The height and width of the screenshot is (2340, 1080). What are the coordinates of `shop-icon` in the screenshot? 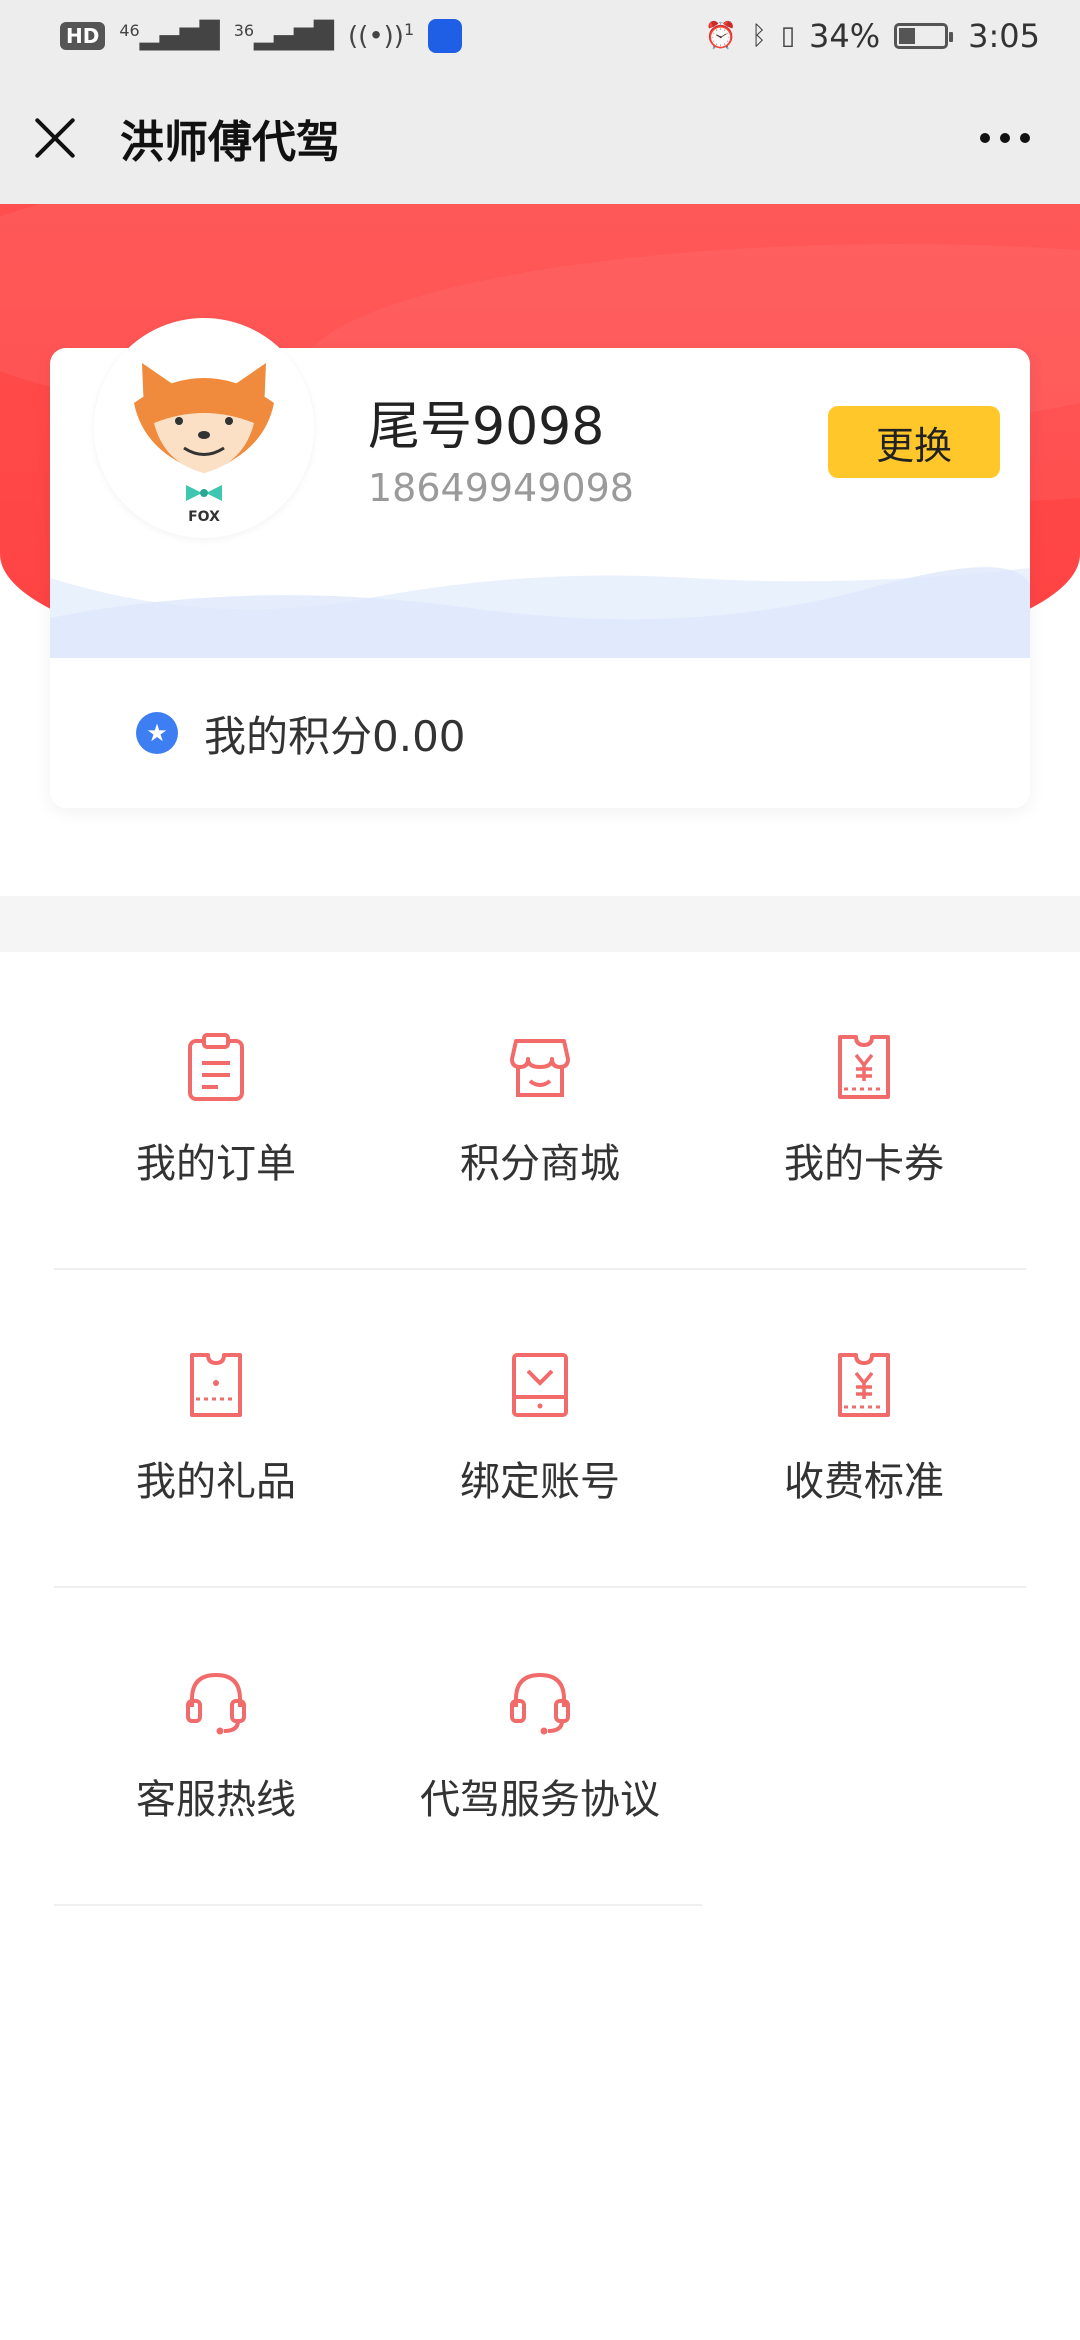 It's located at (540, 1068).